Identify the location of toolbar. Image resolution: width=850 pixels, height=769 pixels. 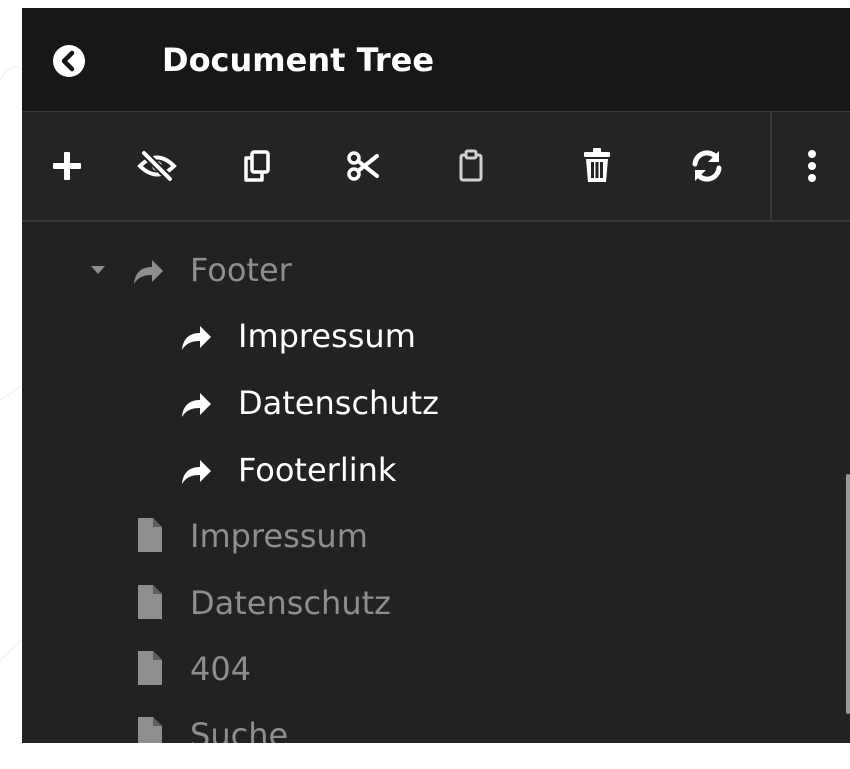
(436, 167).